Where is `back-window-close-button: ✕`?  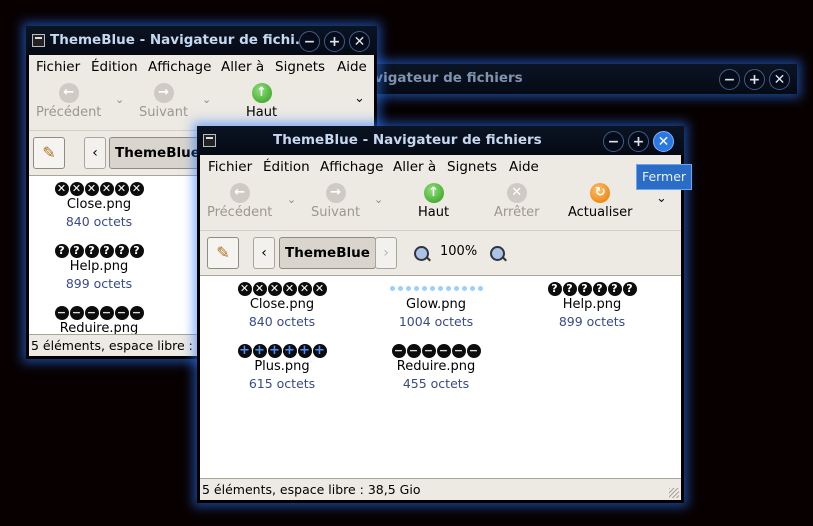 back-window-close-button: ✕ is located at coordinates (779, 79).